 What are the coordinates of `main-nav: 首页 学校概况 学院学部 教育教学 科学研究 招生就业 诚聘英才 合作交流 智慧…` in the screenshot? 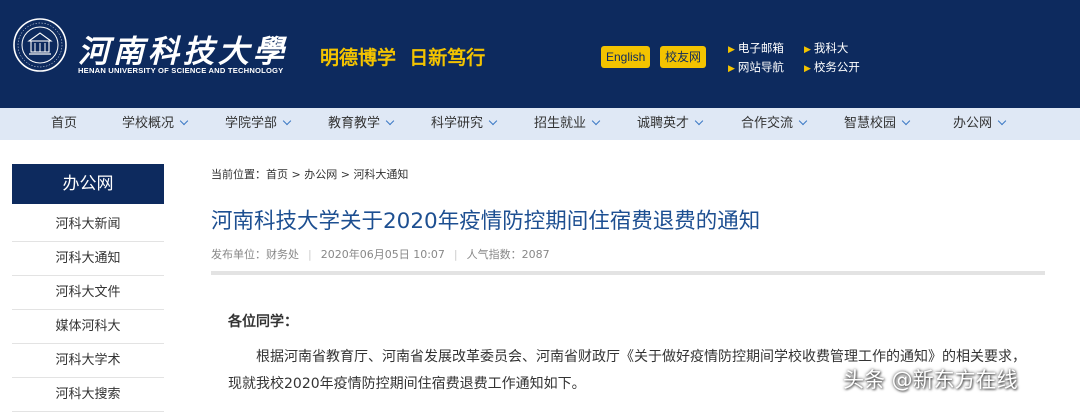 It's located at (540, 124).